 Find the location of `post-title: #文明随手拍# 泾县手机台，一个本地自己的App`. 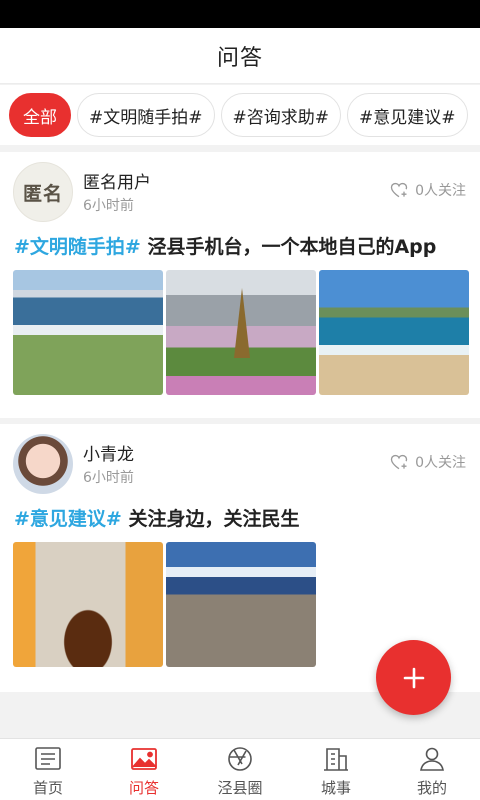

post-title: #文明随手拍# 泾县手机台，一个本地自己的App is located at coordinates (225, 245).